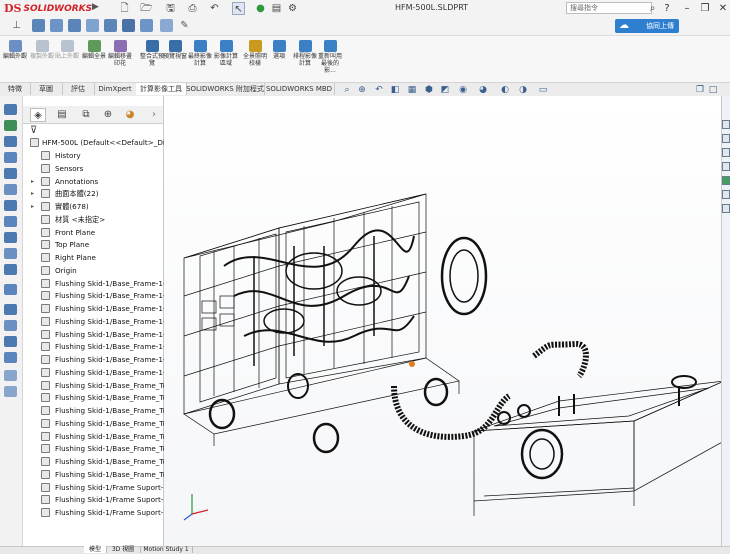 This screenshot has width=730, height=554. I want to click on command-7: 預覽視窗, so click(175, 50).